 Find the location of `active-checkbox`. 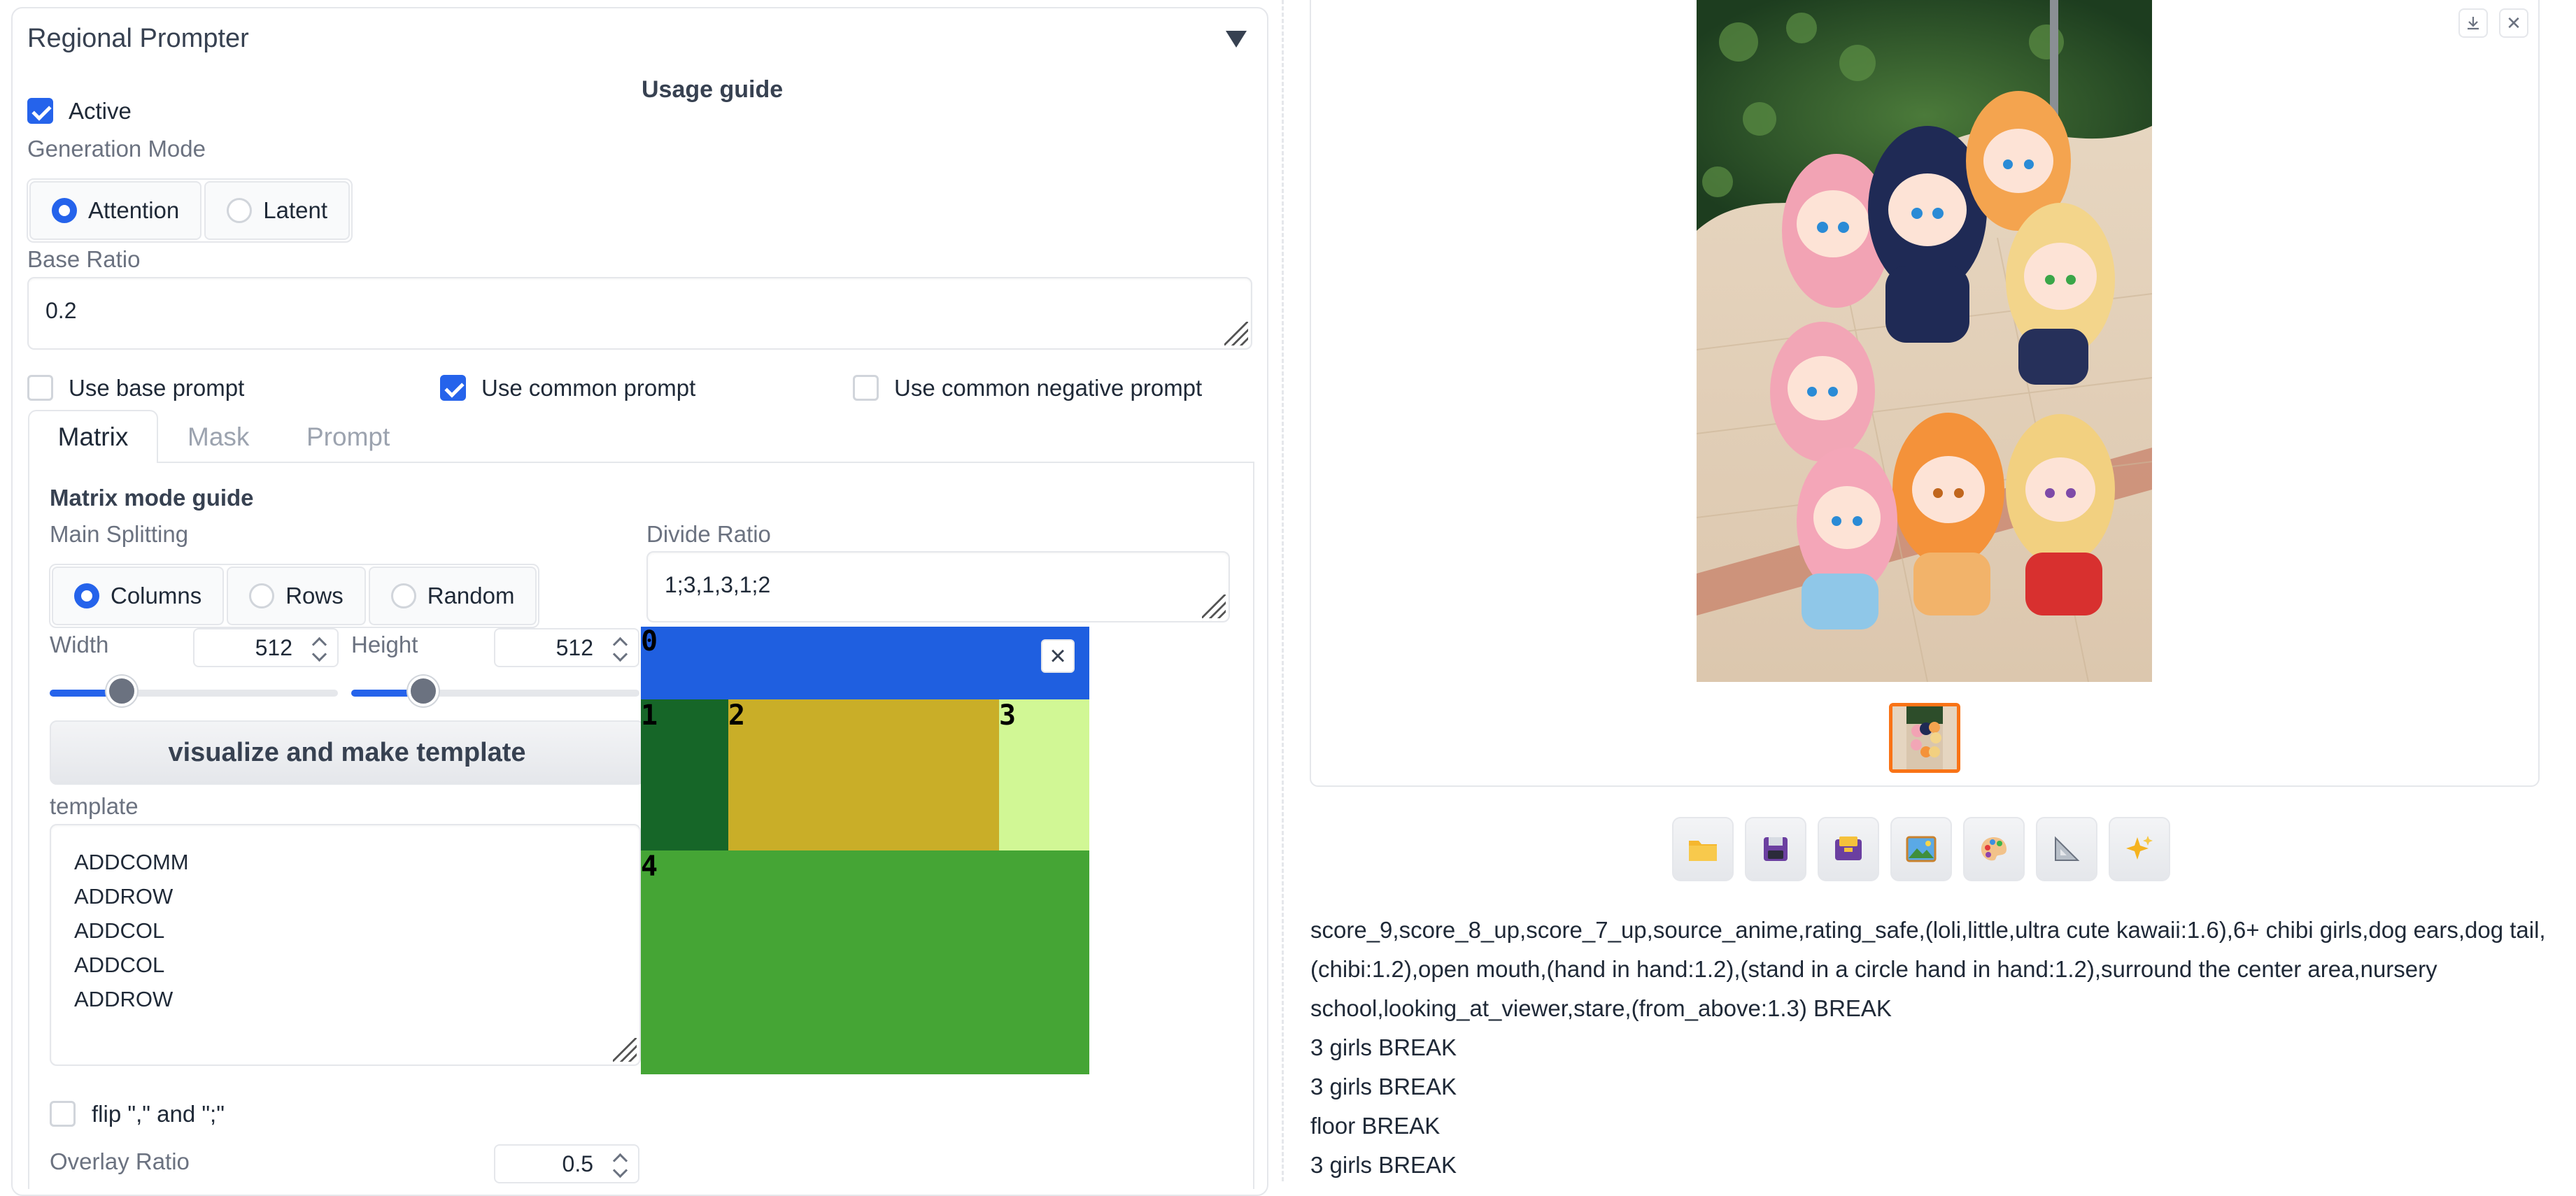

active-checkbox is located at coordinates (40, 111).